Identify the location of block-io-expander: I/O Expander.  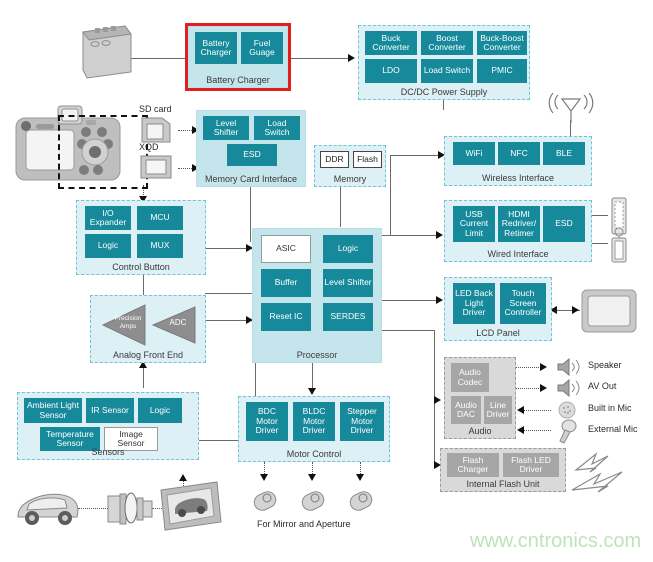
(108, 218).